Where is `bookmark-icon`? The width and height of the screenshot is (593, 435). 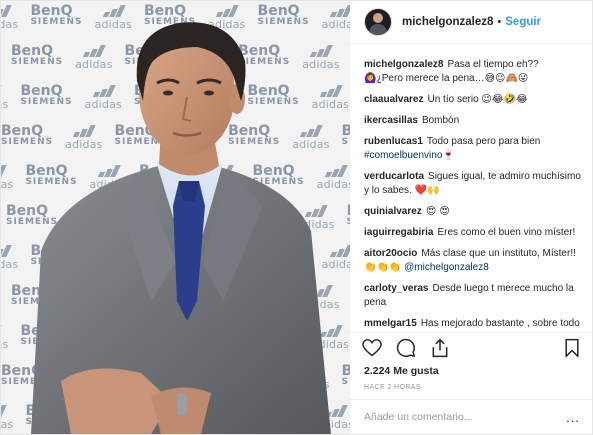
bookmark-icon is located at coordinates (572, 348).